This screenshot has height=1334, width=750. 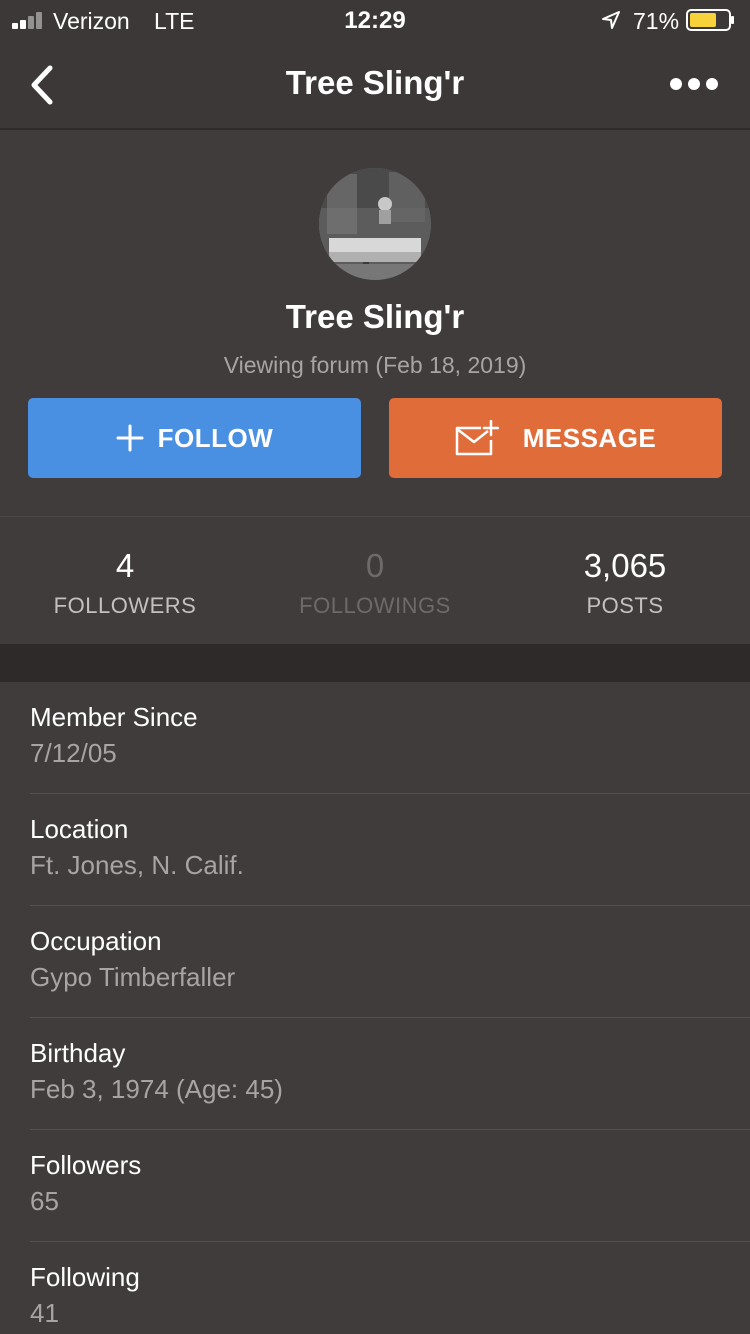 I want to click on info-row-occupation: Occupation Gypo Timberfaller, so click(x=375, y=962).